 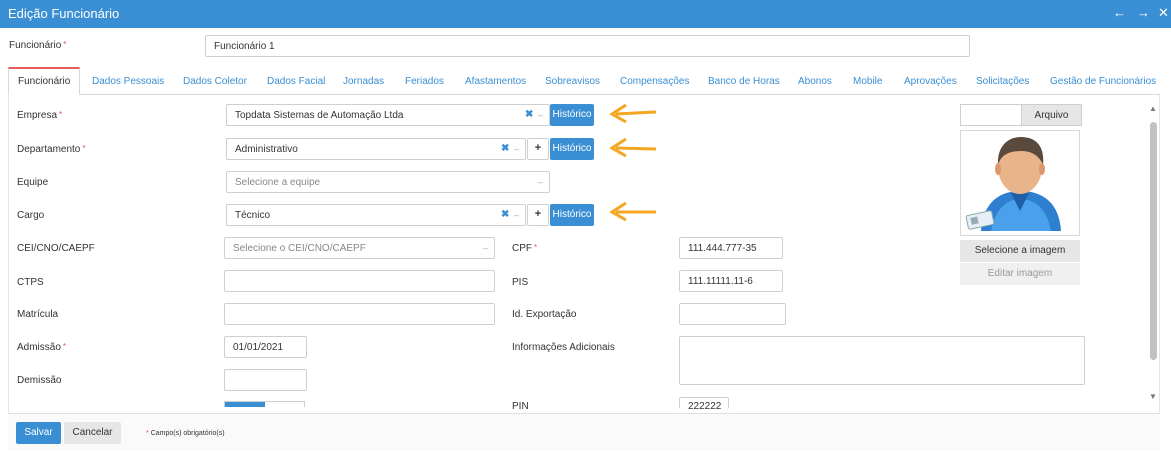 What do you see at coordinates (359, 314) in the screenshot?
I see `matricula-input` at bounding box center [359, 314].